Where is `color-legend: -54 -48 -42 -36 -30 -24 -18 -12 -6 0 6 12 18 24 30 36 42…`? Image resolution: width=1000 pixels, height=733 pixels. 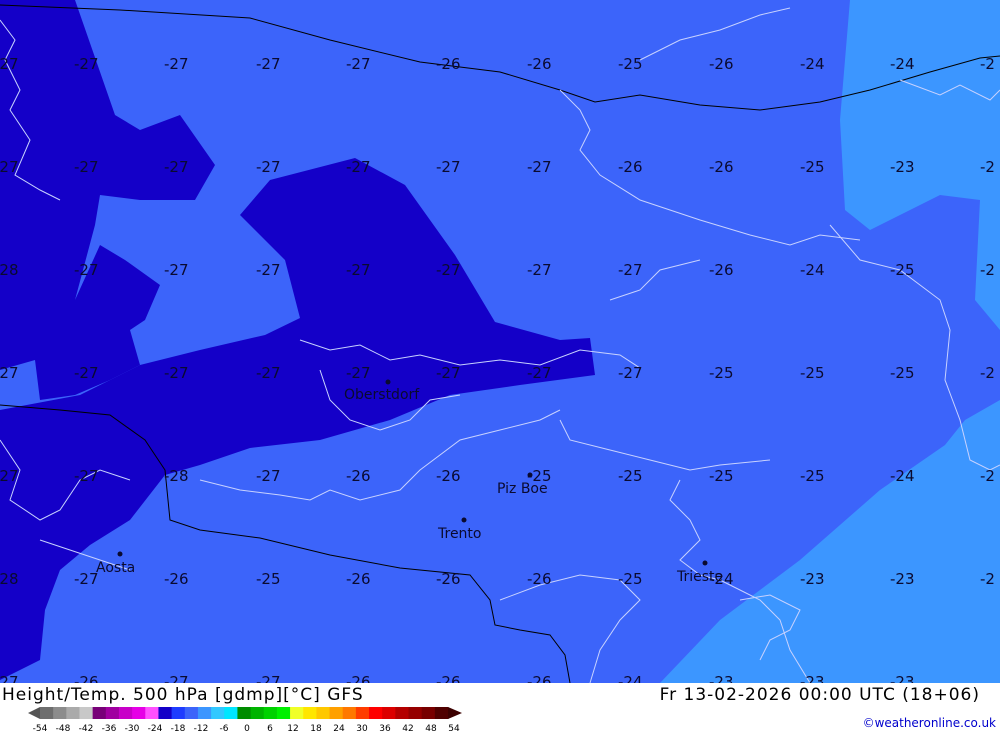 color-legend: -54 -48 -42 -36 -30 -24 -18 -12 -6 0 6 12 18 24 30 36 42… is located at coordinates (245, 720).